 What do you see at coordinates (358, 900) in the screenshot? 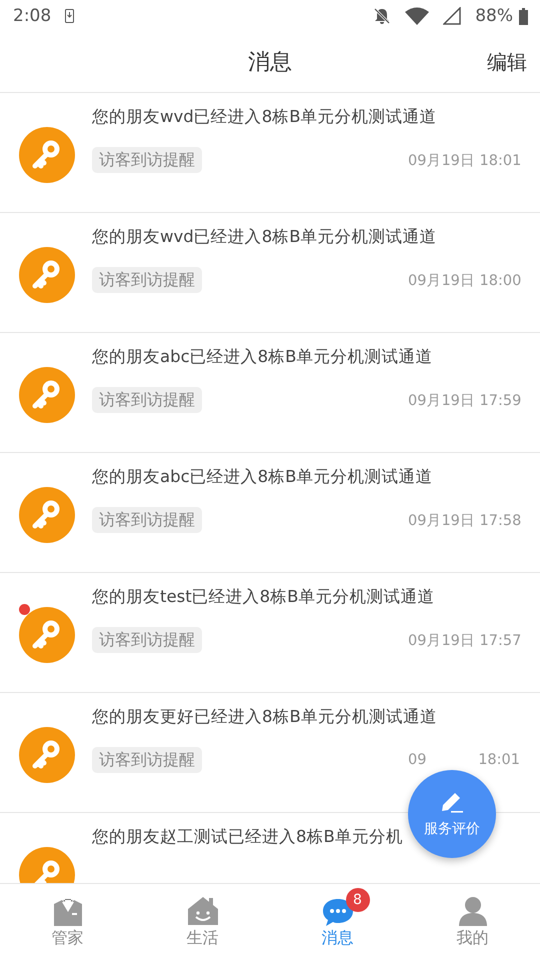
I see `unread-badge: 8` at bounding box center [358, 900].